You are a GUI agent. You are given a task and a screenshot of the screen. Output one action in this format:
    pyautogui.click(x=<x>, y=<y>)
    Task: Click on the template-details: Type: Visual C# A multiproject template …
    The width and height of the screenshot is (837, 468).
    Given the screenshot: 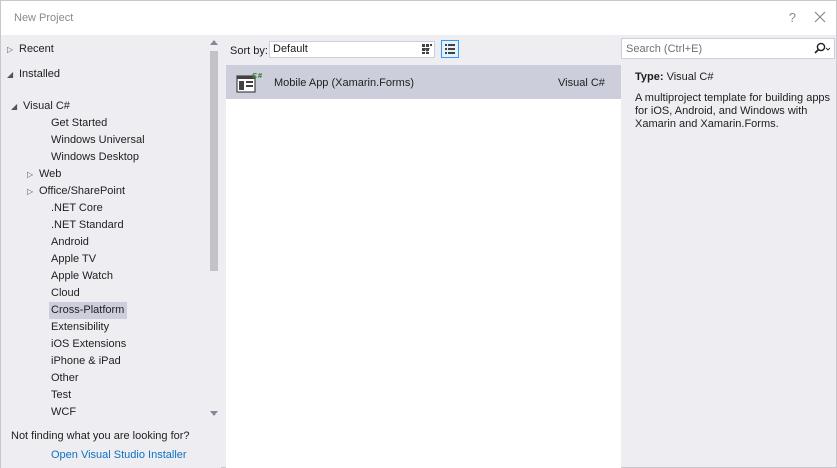 What is the action you would take?
    pyautogui.click(x=735, y=101)
    